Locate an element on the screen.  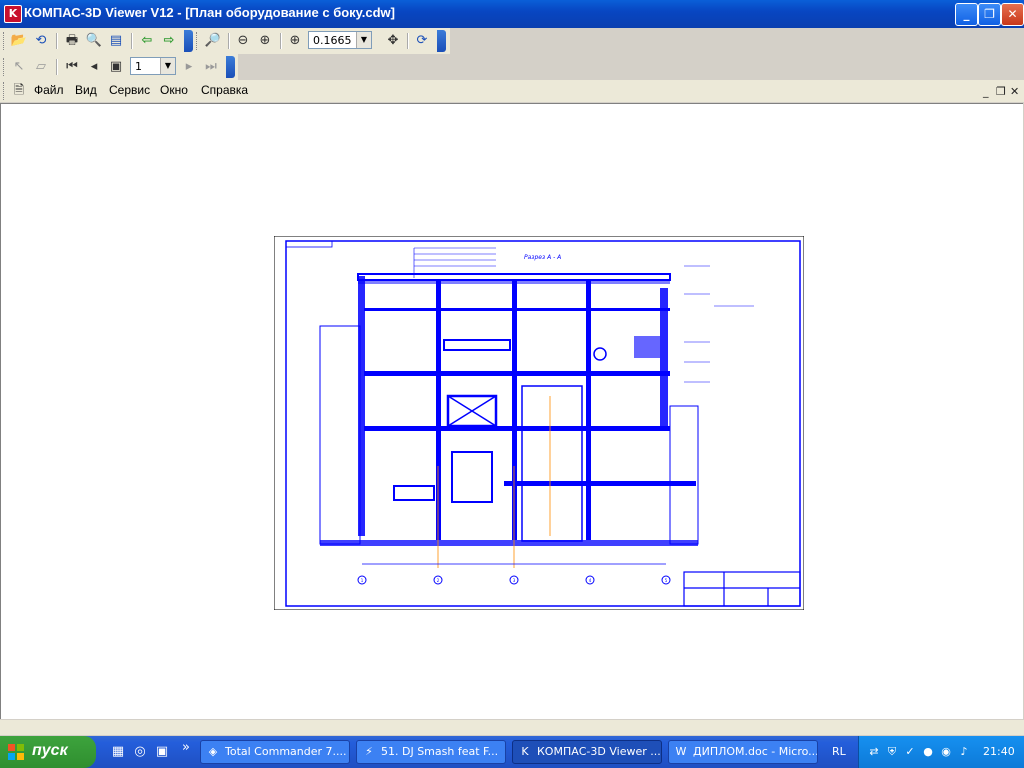
status-circle-icon: ◉ is located at coordinates (946, 752).